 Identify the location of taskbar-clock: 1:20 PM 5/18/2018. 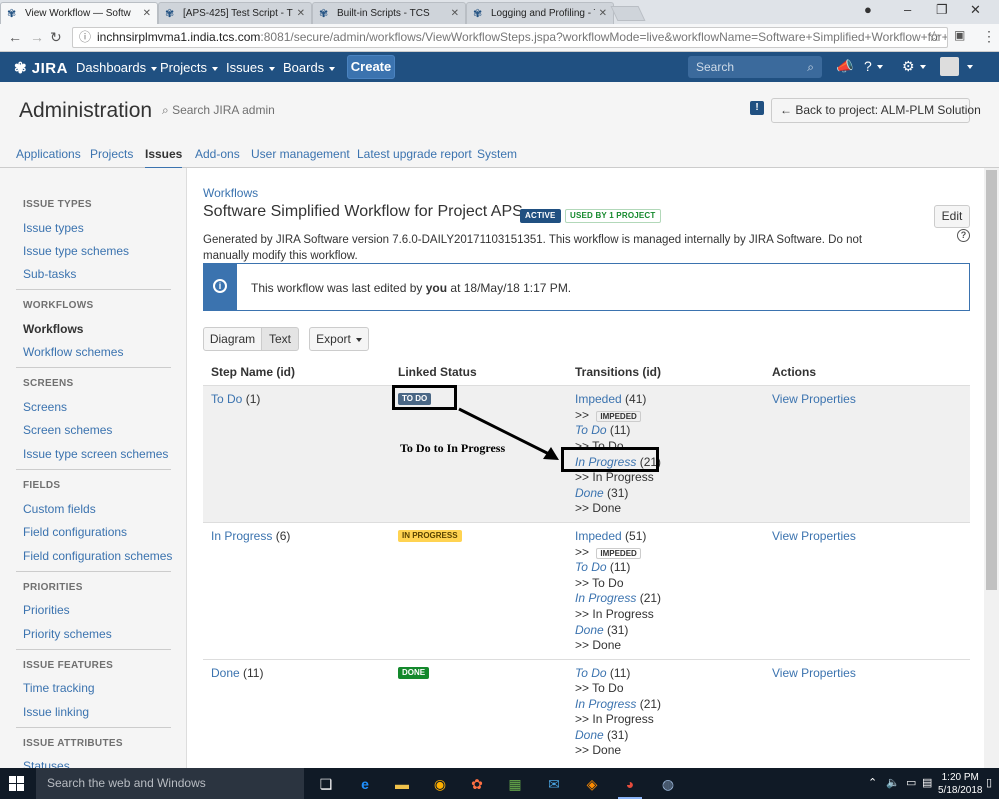
(960, 784).